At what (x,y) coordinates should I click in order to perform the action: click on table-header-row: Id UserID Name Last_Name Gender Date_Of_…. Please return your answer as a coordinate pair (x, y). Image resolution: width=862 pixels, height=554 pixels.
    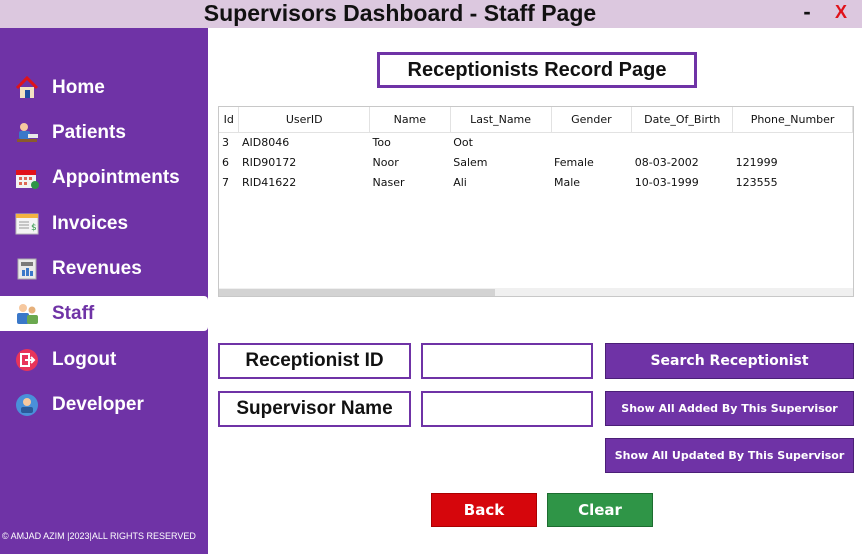
    Looking at the image, I should click on (536, 120).